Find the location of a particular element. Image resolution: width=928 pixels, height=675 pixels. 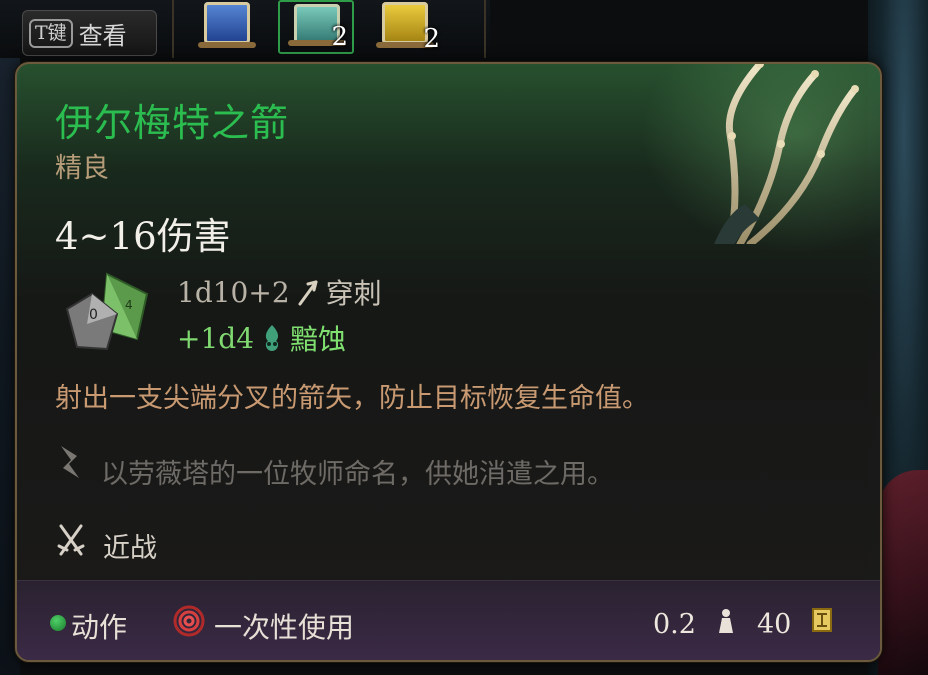

dice-icon: 0 4 is located at coordinates (107, 311).